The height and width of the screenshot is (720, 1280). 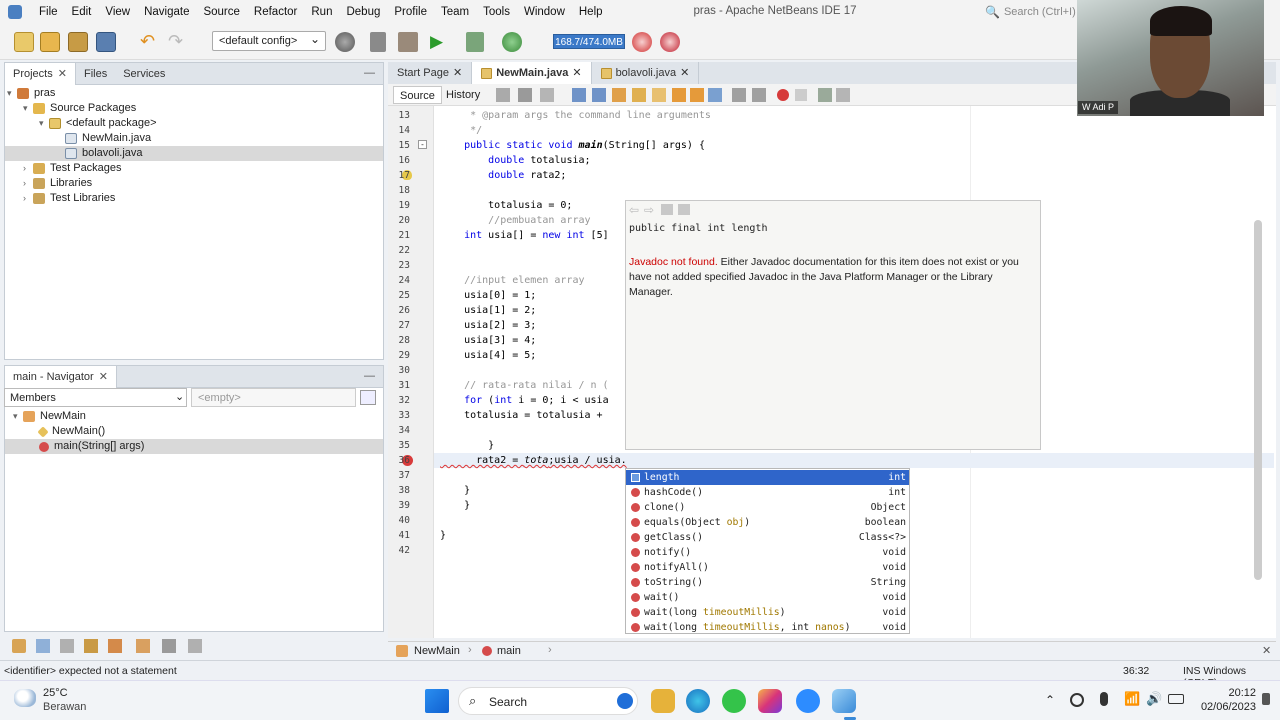 What do you see at coordinates (221, 12) in the screenshot?
I see `menu-source: Source` at bounding box center [221, 12].